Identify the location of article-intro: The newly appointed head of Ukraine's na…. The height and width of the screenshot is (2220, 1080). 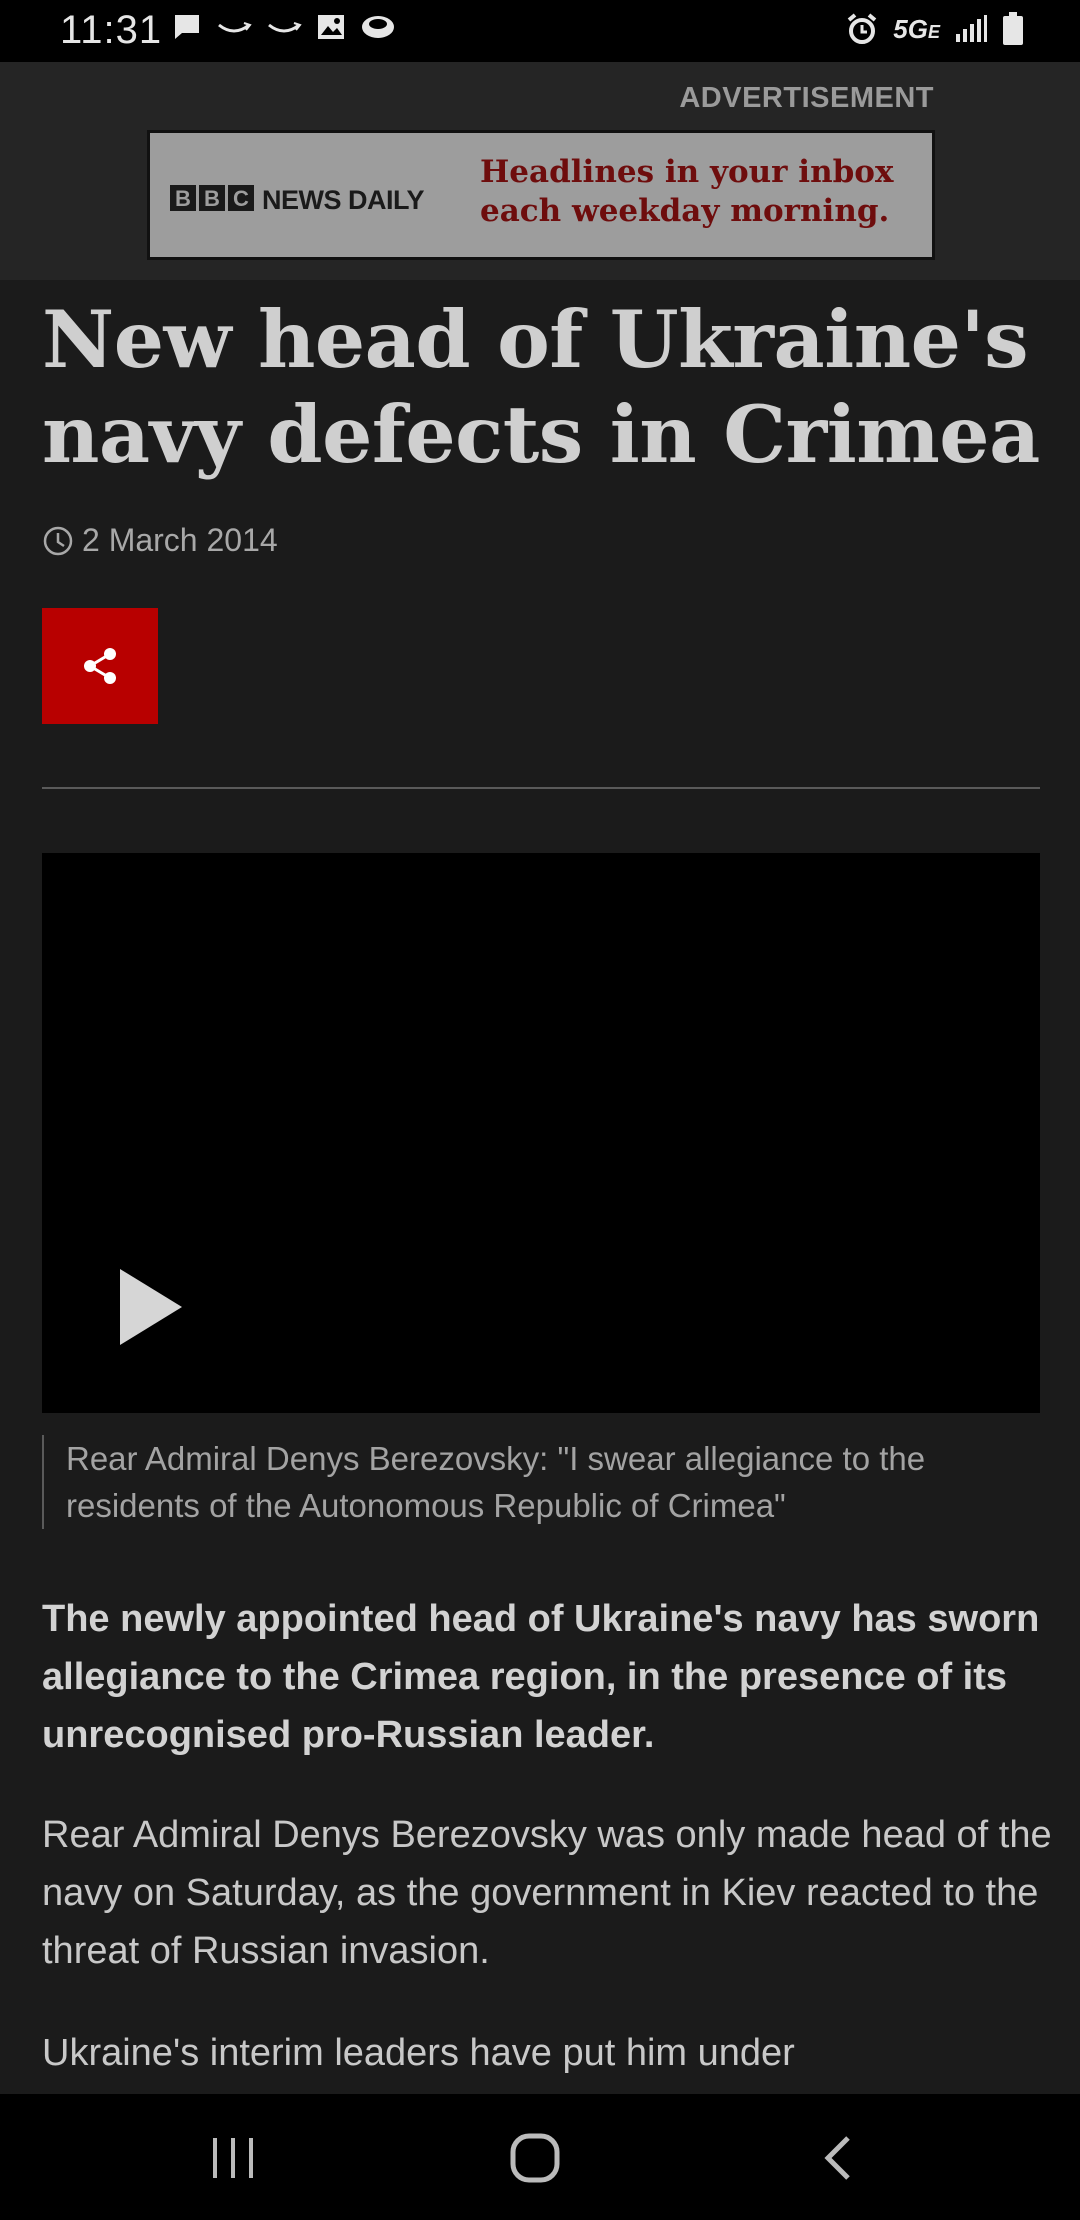
(541, 1677).